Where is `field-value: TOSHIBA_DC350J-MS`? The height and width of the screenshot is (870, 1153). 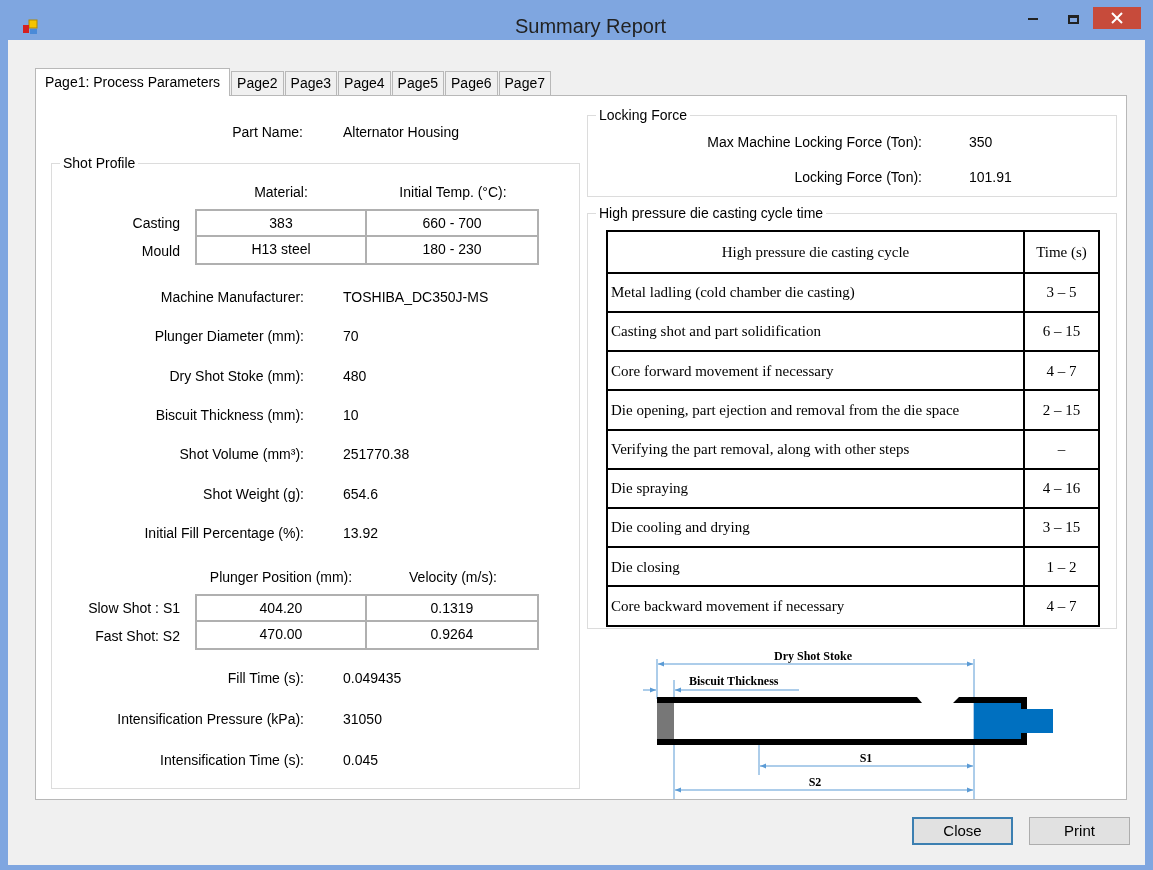 field-value: TOSHIBA_DC350J-MS is located at coordinates (416, 298).